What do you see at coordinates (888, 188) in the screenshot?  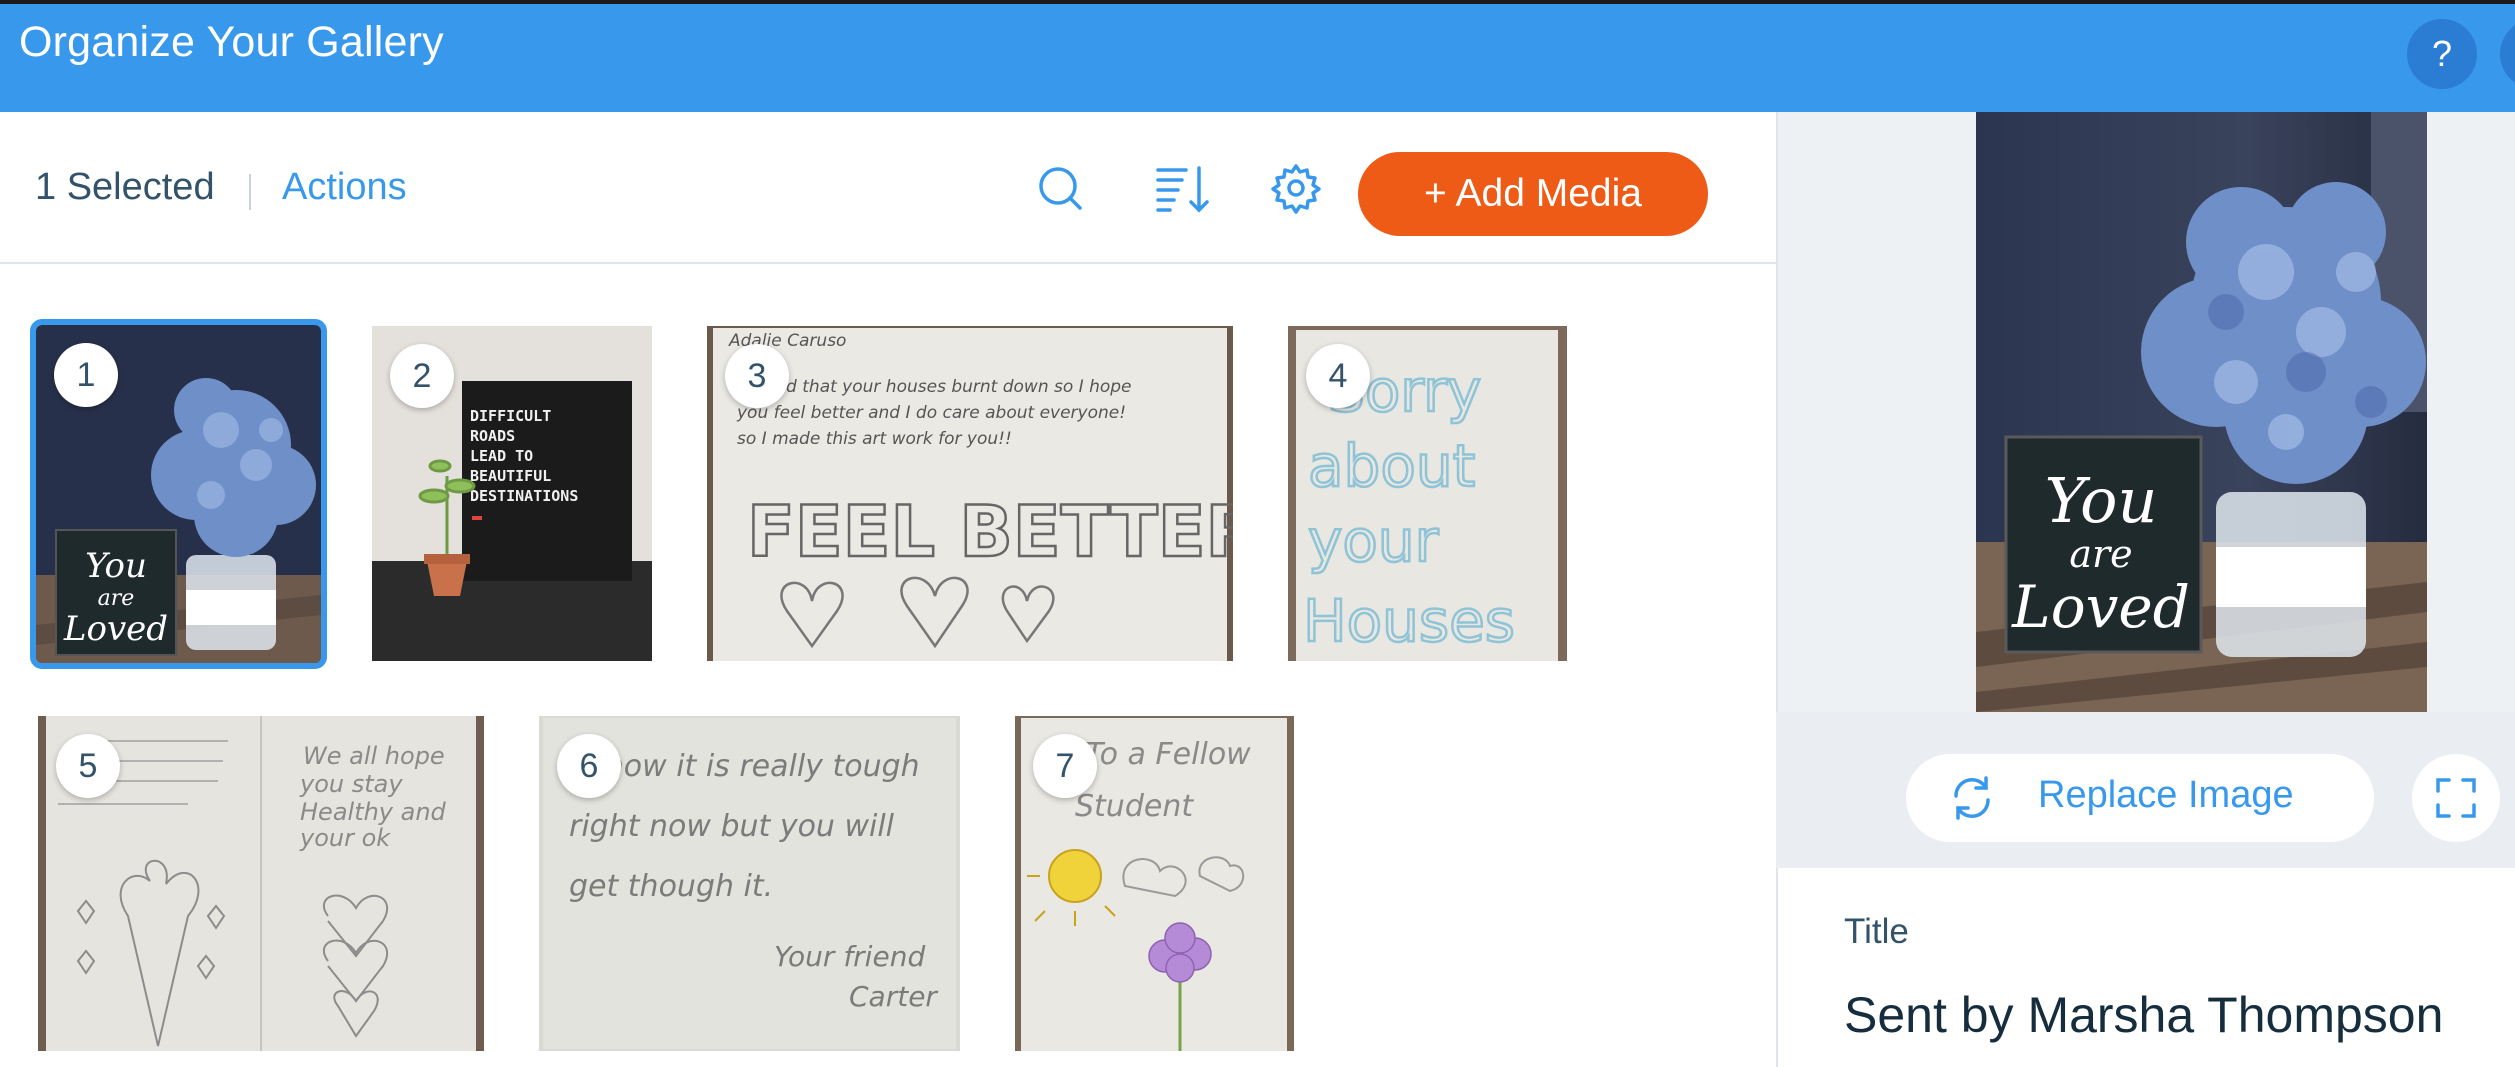 I see `gallery-toolbar: 1 Selected Actions + Add Media` at bounding box center [888, 188].